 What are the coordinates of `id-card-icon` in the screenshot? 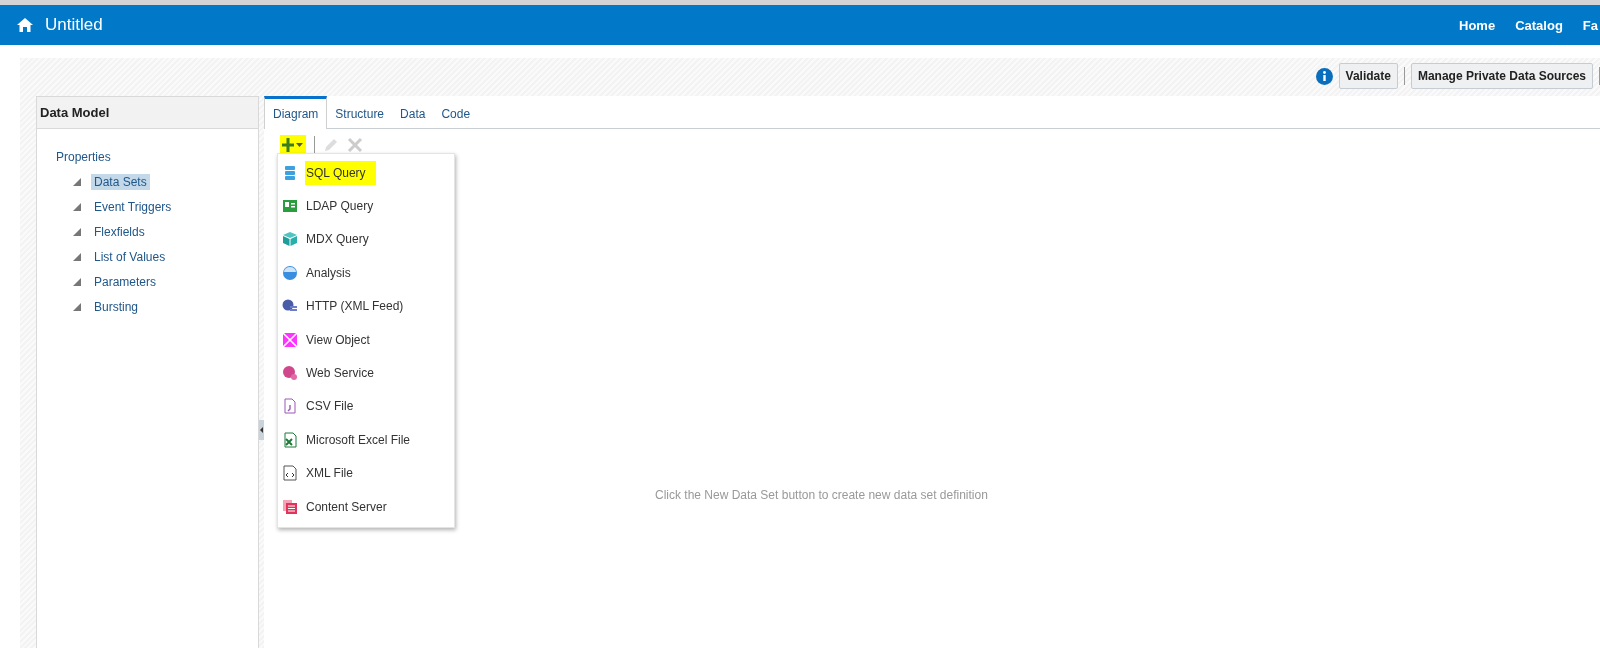 It's located at (290, 206).